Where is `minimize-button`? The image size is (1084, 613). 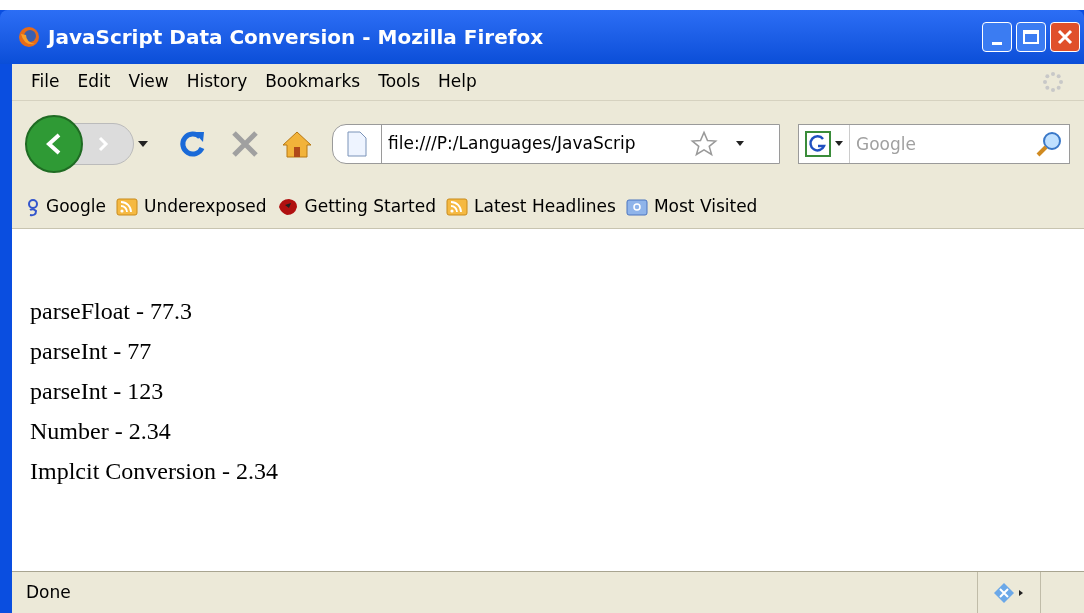
minimize-button is located at coordinates (997, 37).